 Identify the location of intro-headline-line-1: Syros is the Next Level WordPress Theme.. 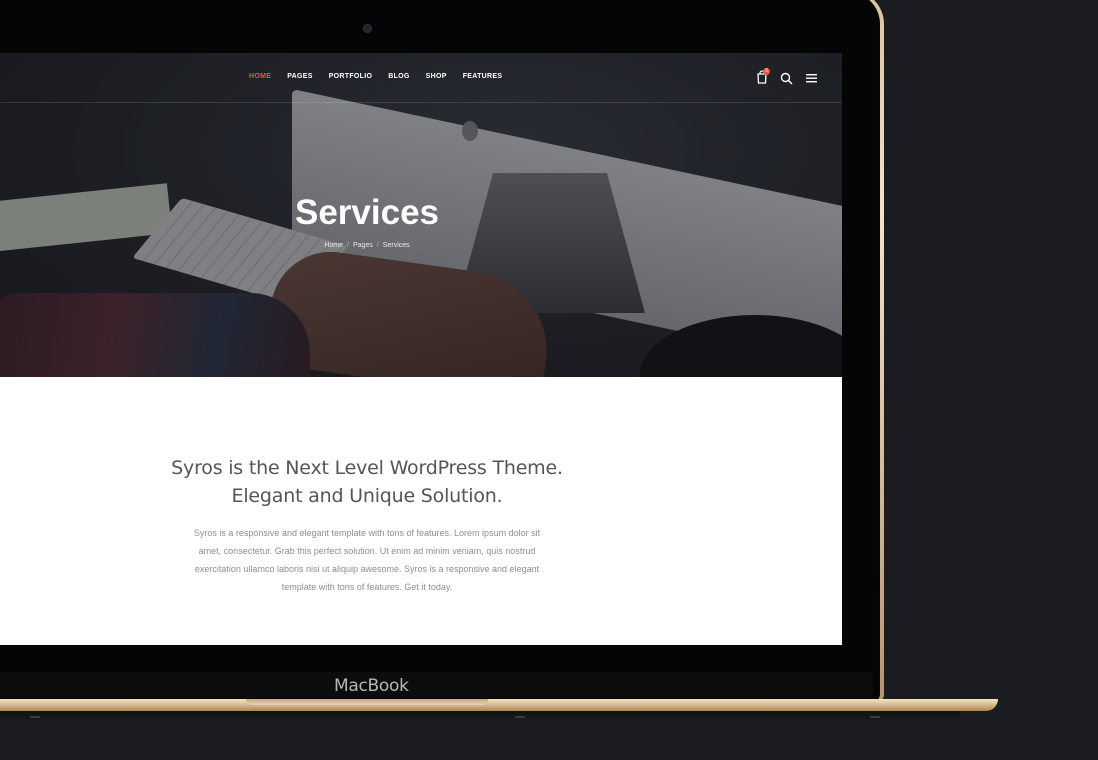
(367, 468).